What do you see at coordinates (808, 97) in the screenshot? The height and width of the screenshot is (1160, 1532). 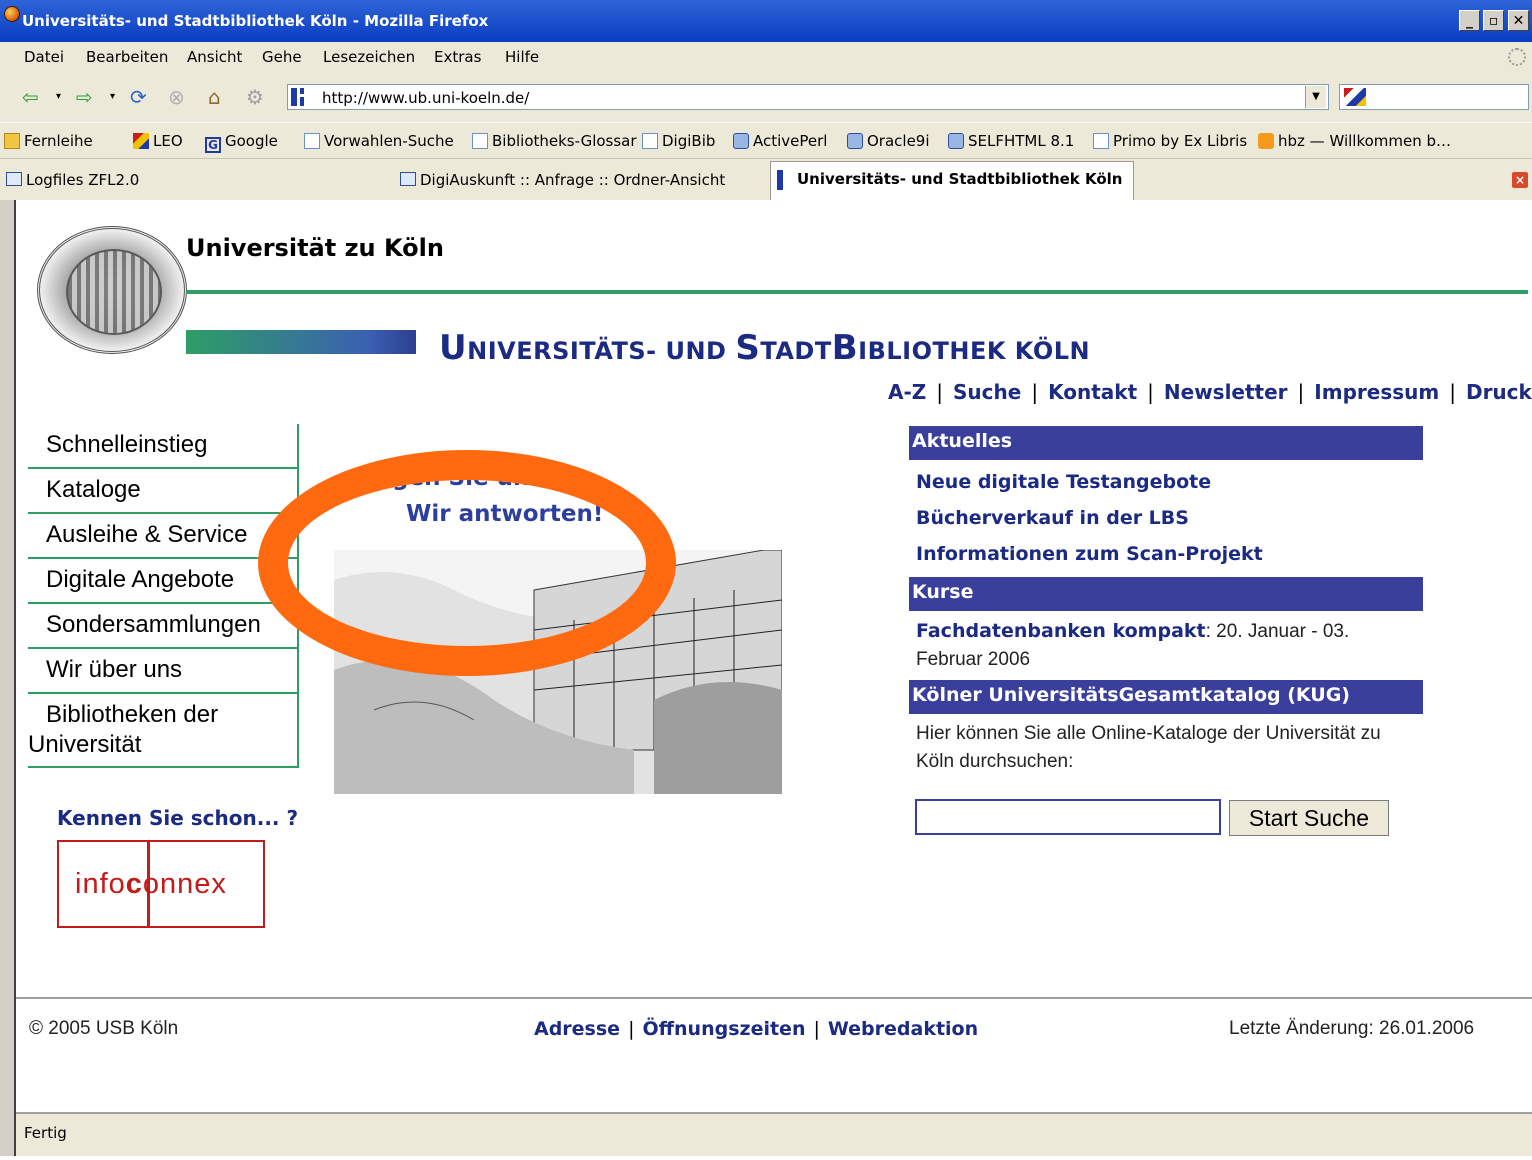 I see `address-bar: http://www.ub.uni-koeln.de/ ▼` at bounding box center [808, 97].